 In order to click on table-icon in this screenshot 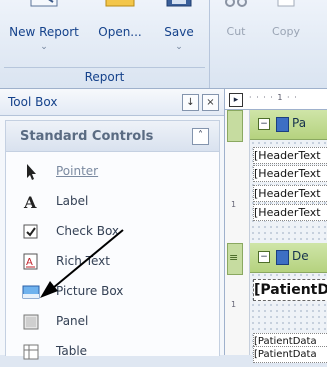, I will do `click(31, 352)`.